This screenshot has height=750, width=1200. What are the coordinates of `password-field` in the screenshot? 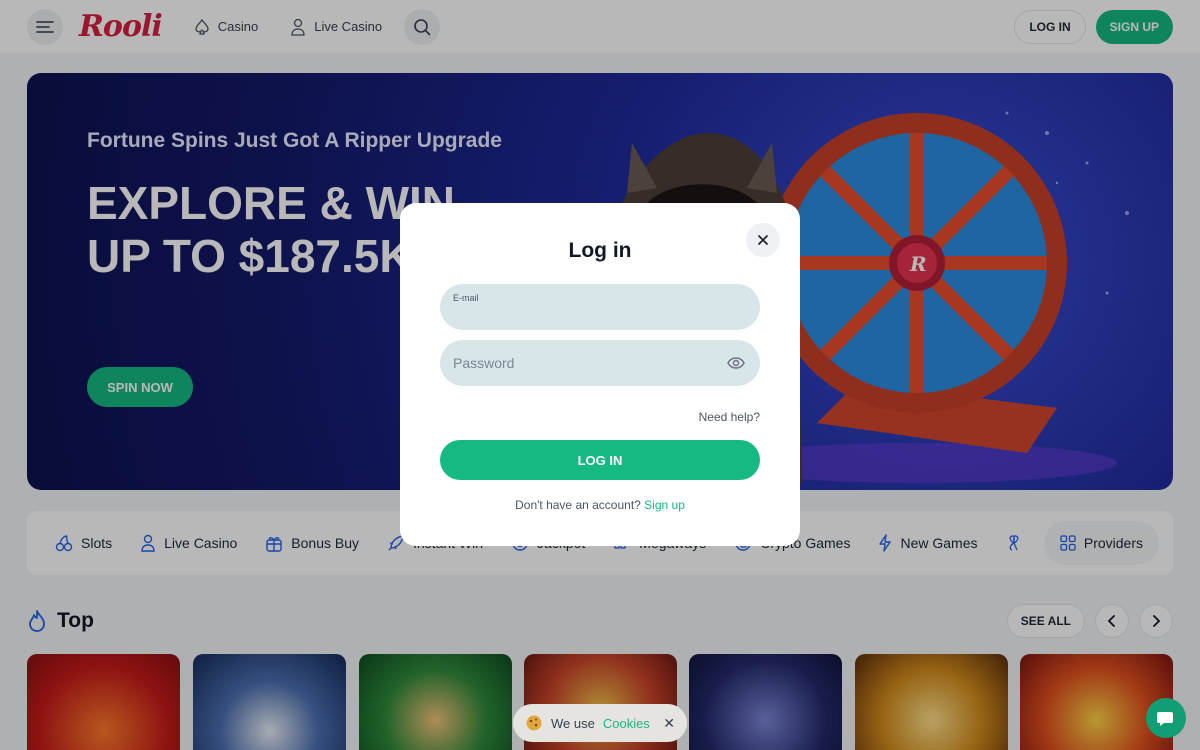 It's located at (600, 363).